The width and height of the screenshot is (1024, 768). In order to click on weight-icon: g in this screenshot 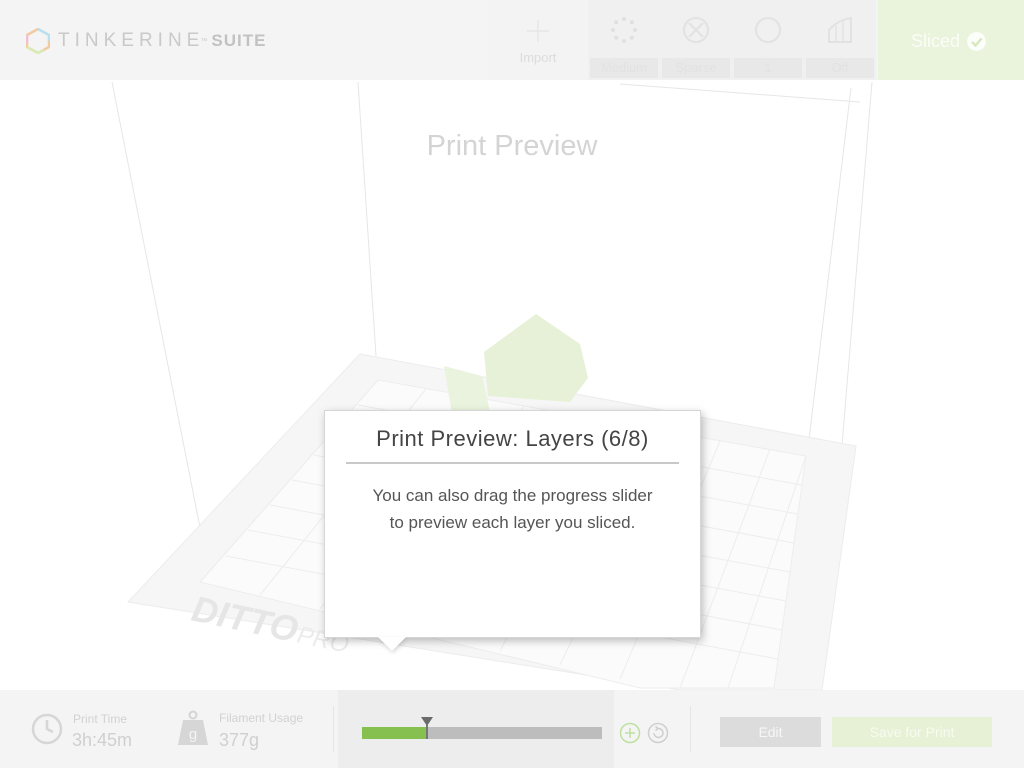, I will do `click(193, 727)`.